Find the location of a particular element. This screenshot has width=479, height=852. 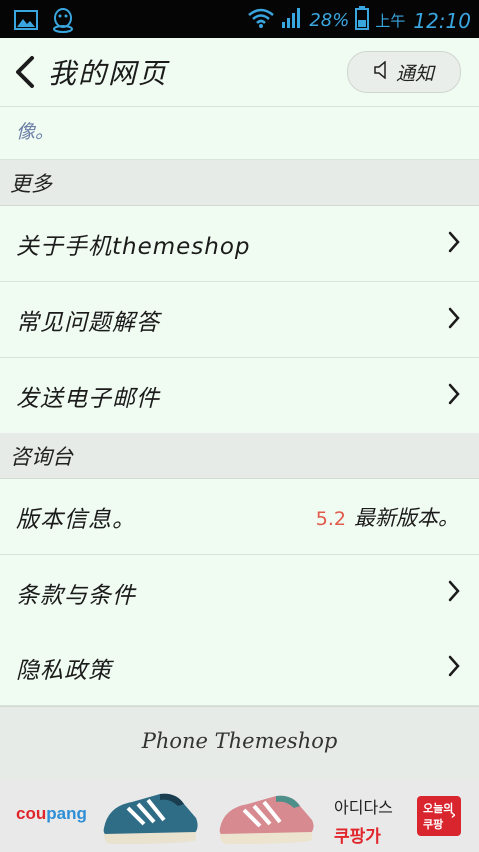

back-button is located at coordinates (26, 72).